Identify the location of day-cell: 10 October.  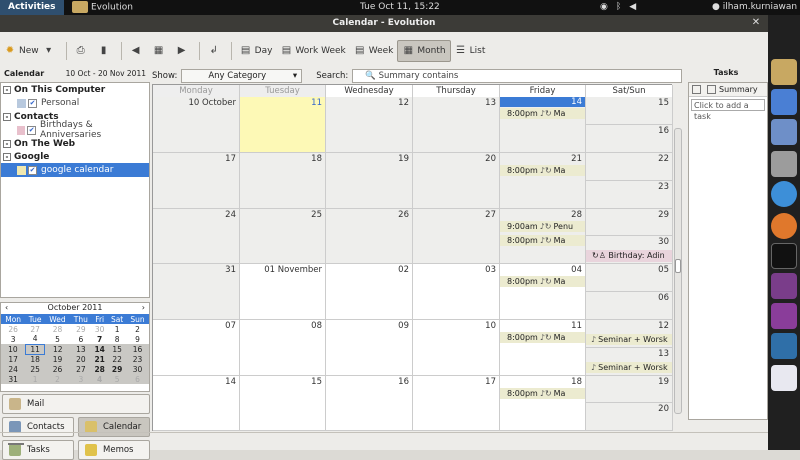
(196, 125).